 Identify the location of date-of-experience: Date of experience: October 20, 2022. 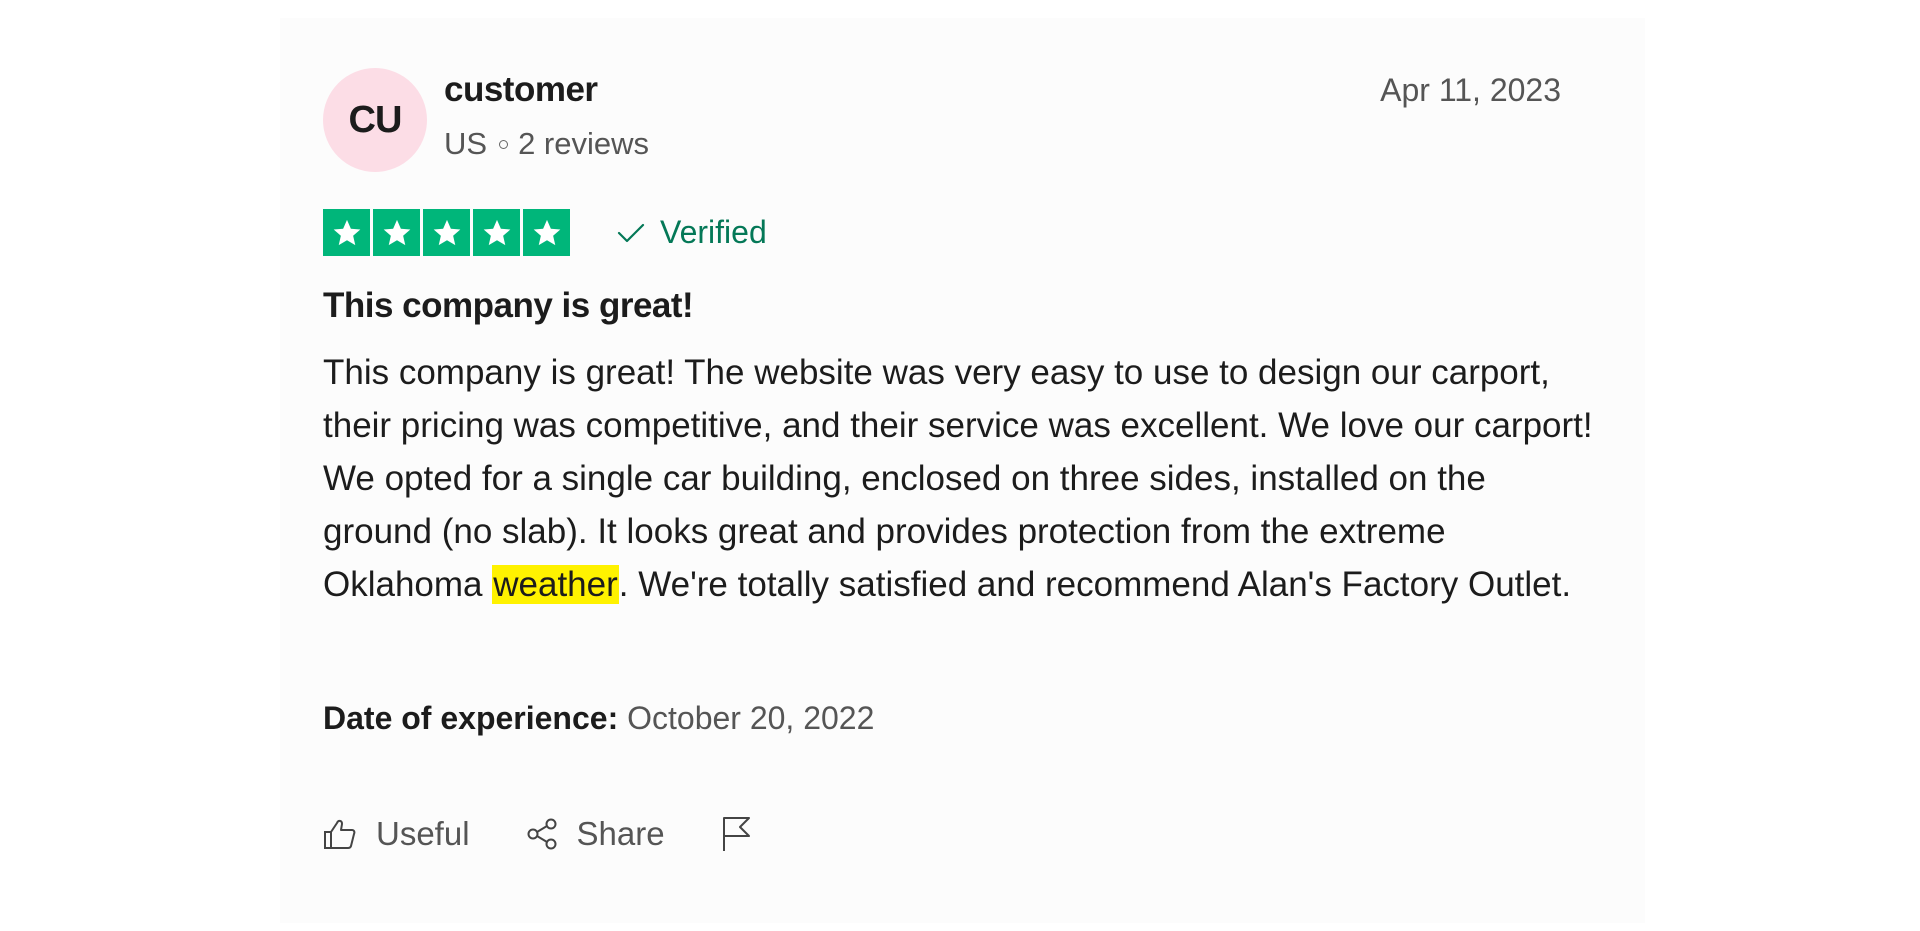
(598, 718).